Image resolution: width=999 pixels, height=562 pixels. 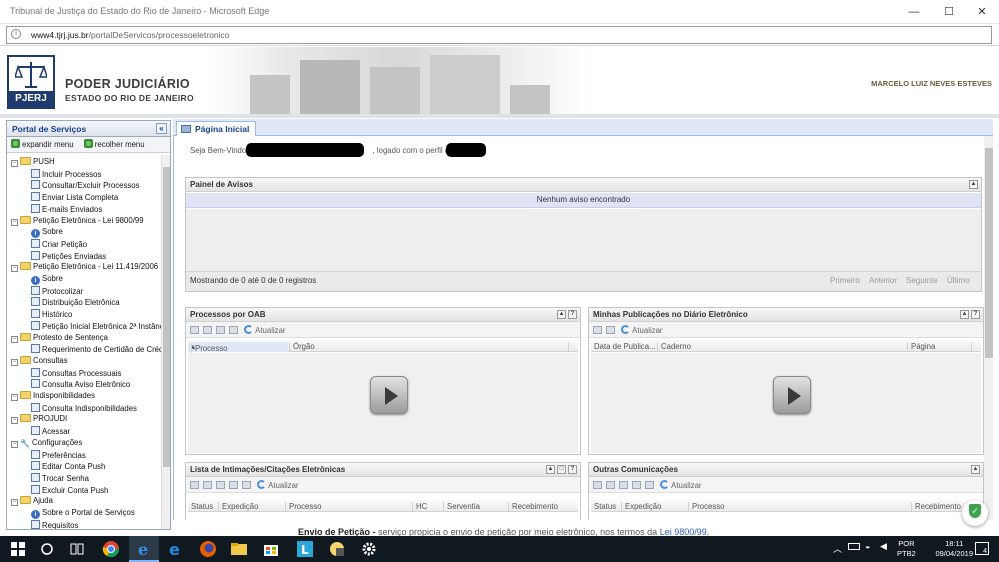 I want to click on volume-icon: ◀, so click(x=883, y=546).